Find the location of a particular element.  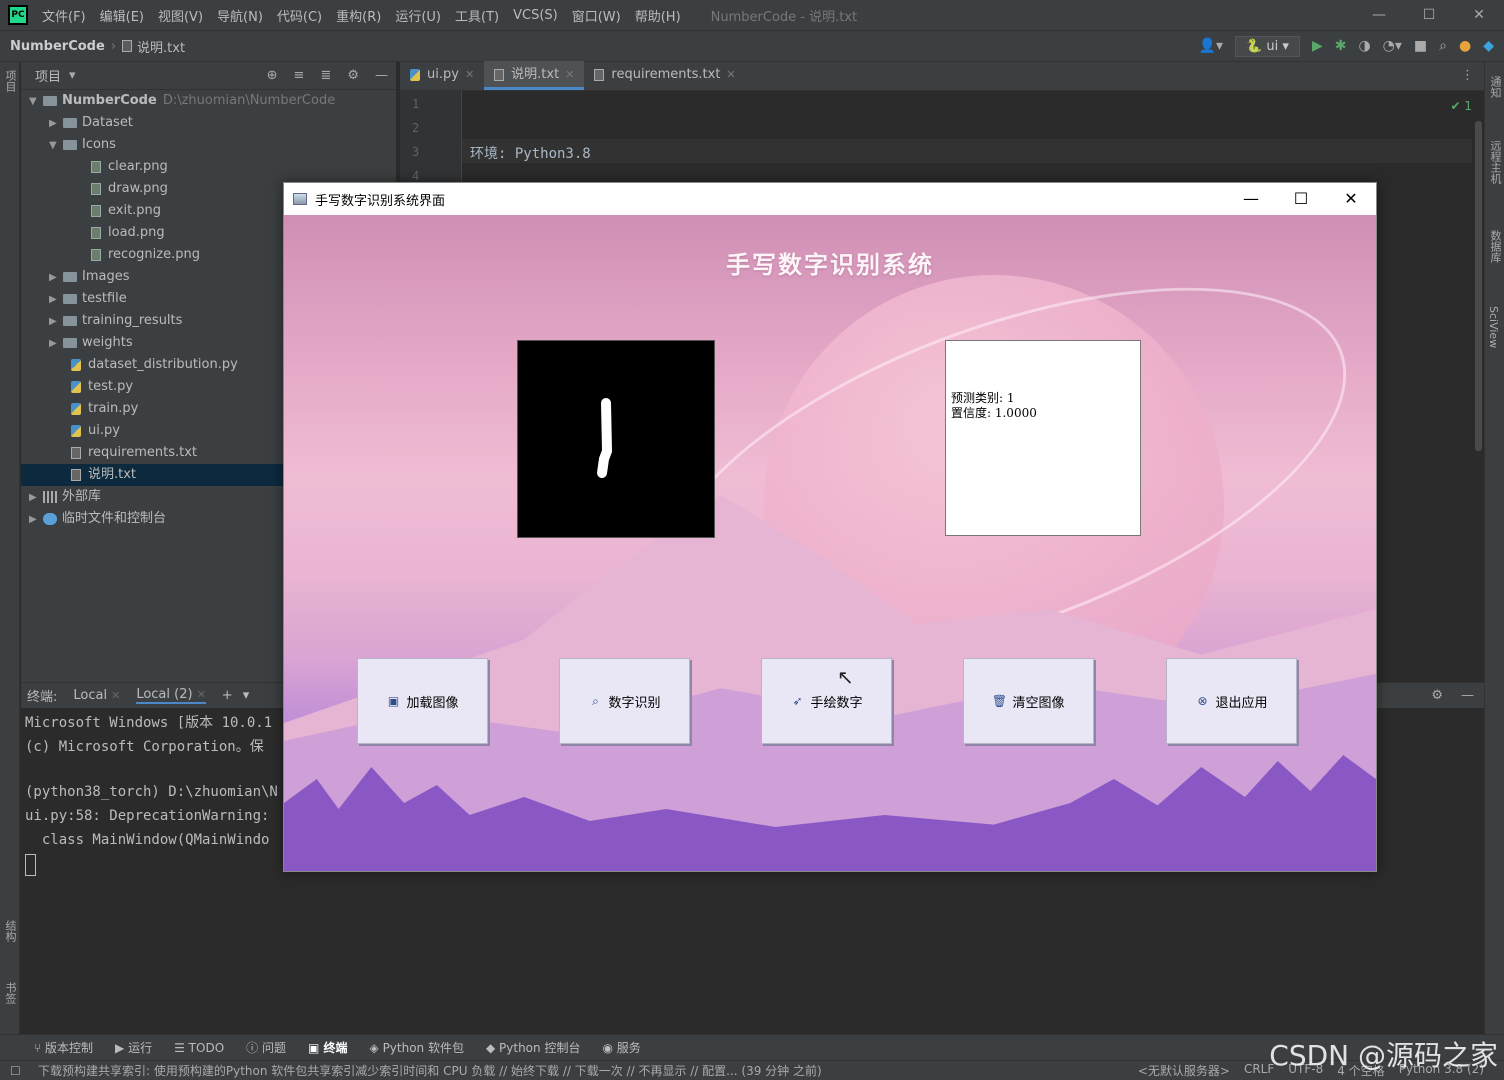

remote-host-tool-label: 远程主机 is located at coordinates (1495, 162).